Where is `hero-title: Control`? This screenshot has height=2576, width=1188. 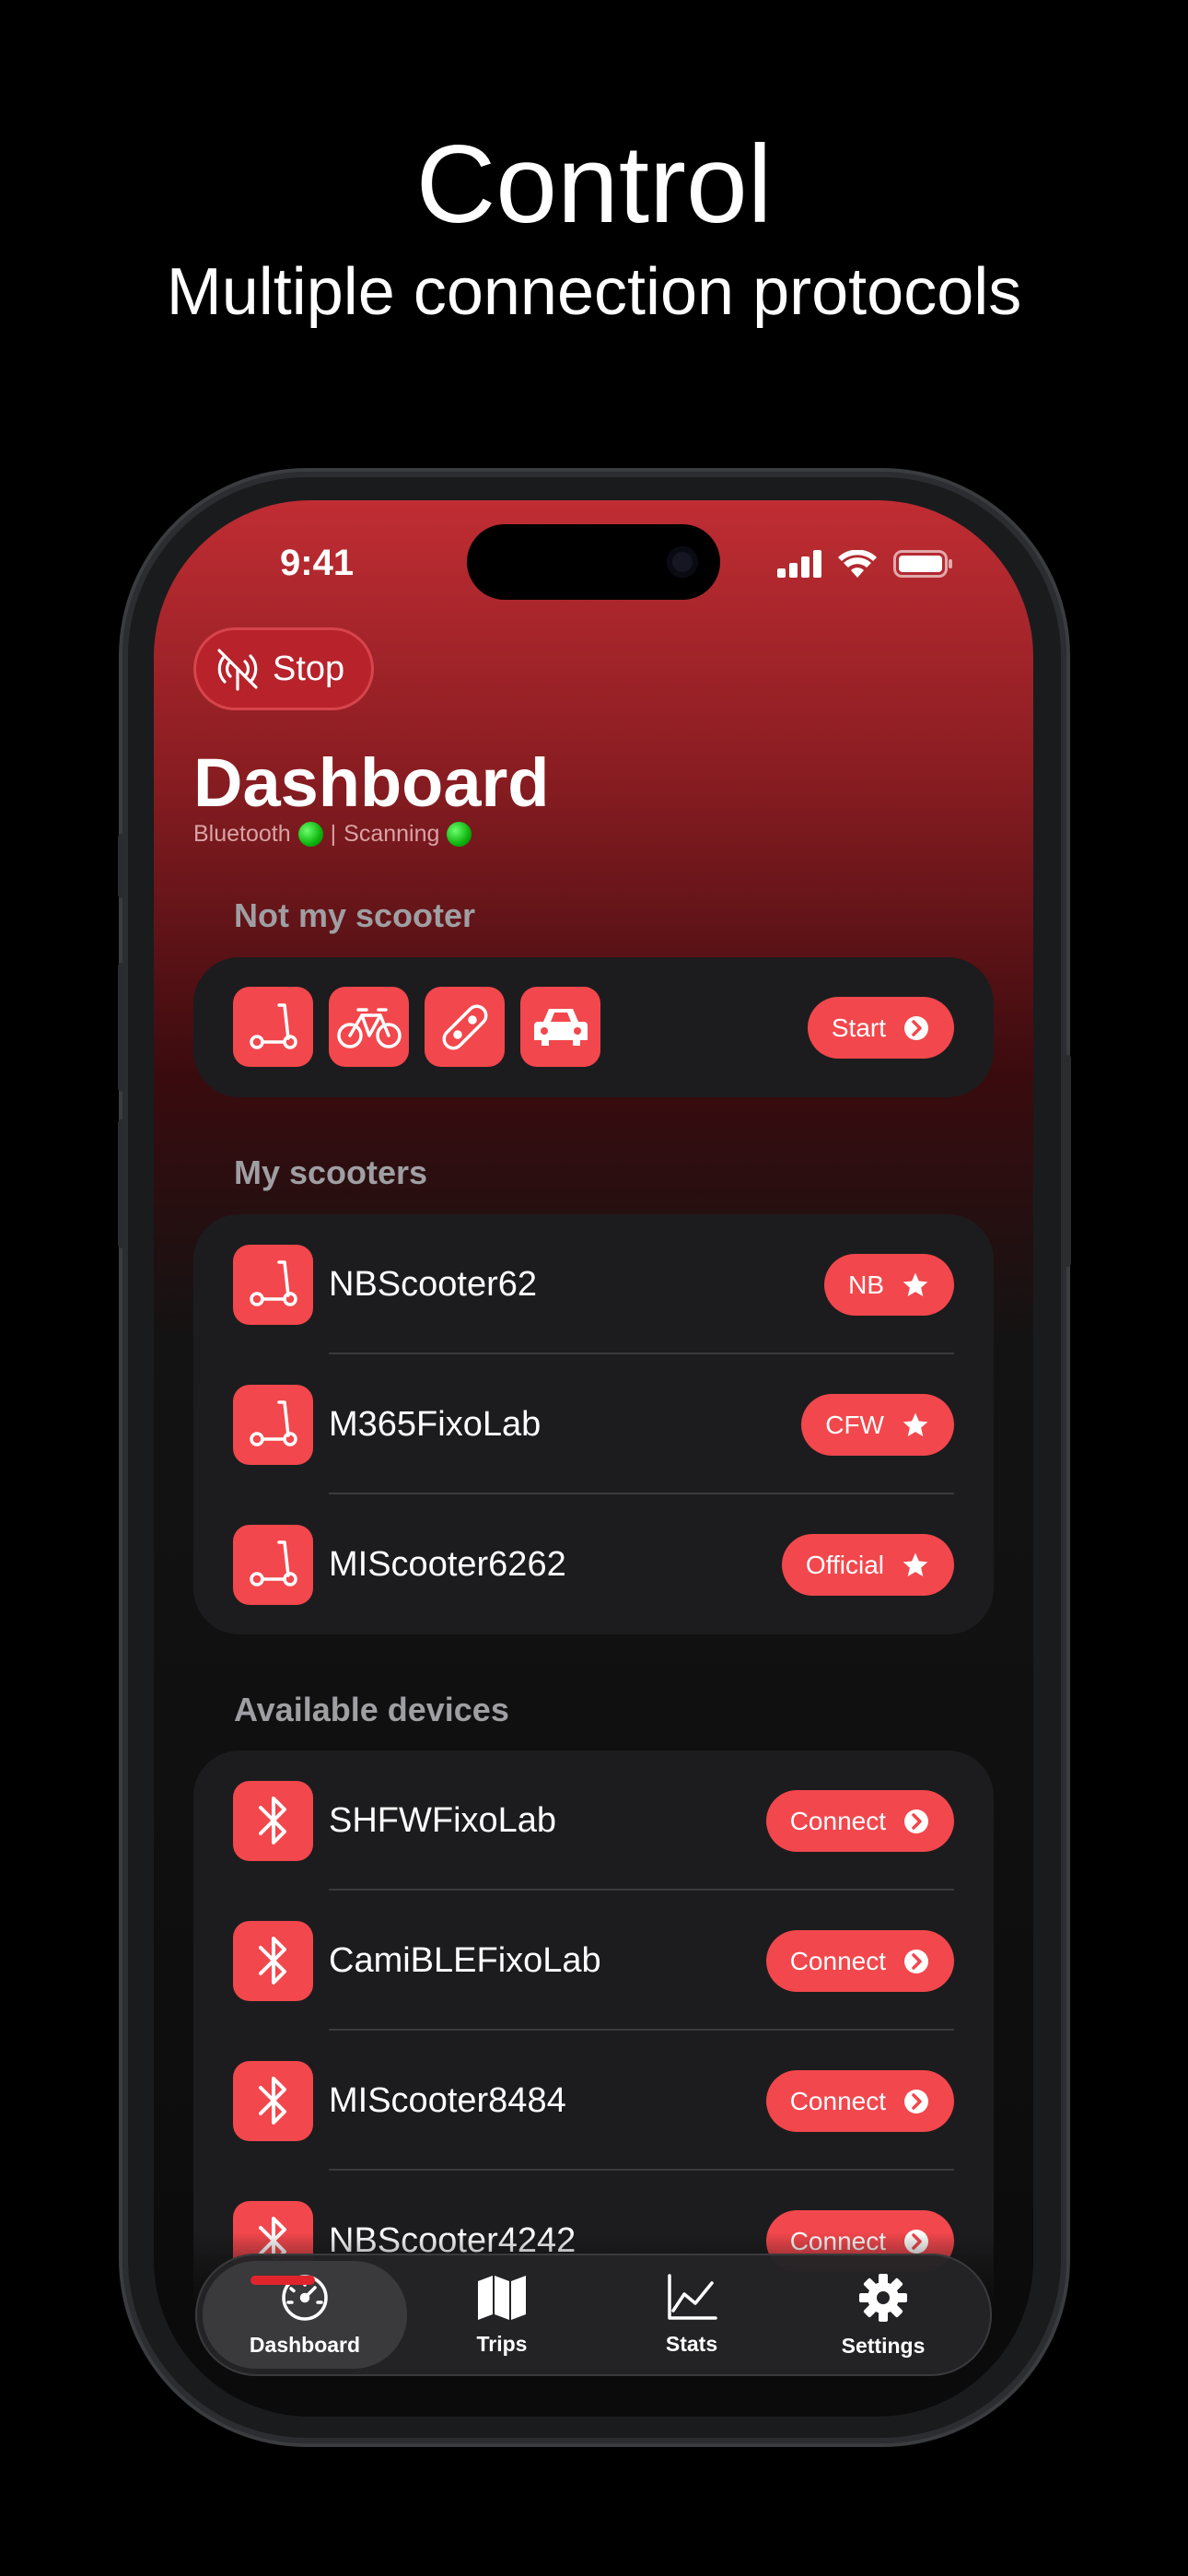
hero-title: Control is located at coordinates (594, 184).